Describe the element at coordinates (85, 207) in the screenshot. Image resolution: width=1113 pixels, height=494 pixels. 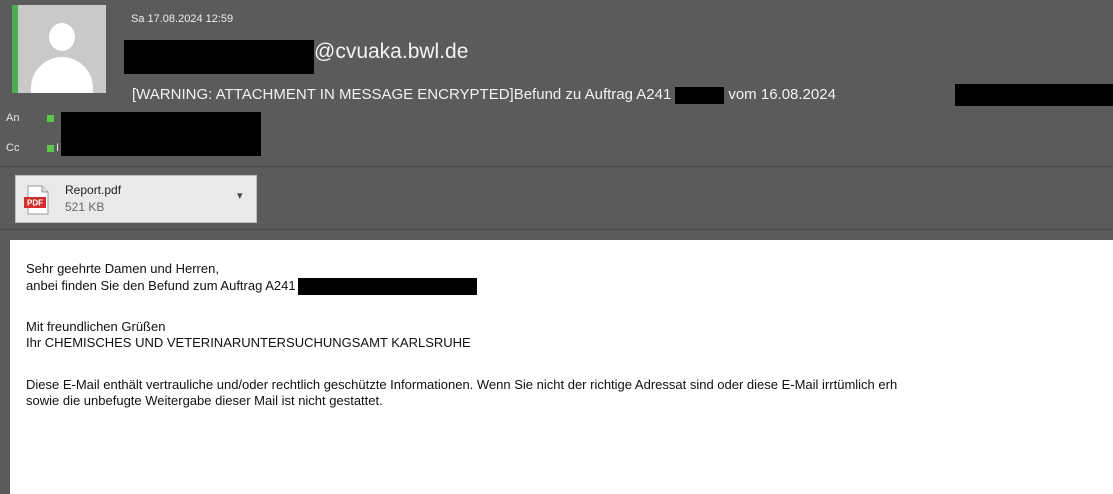
I see `attachment-size: 521 KB` at that location.